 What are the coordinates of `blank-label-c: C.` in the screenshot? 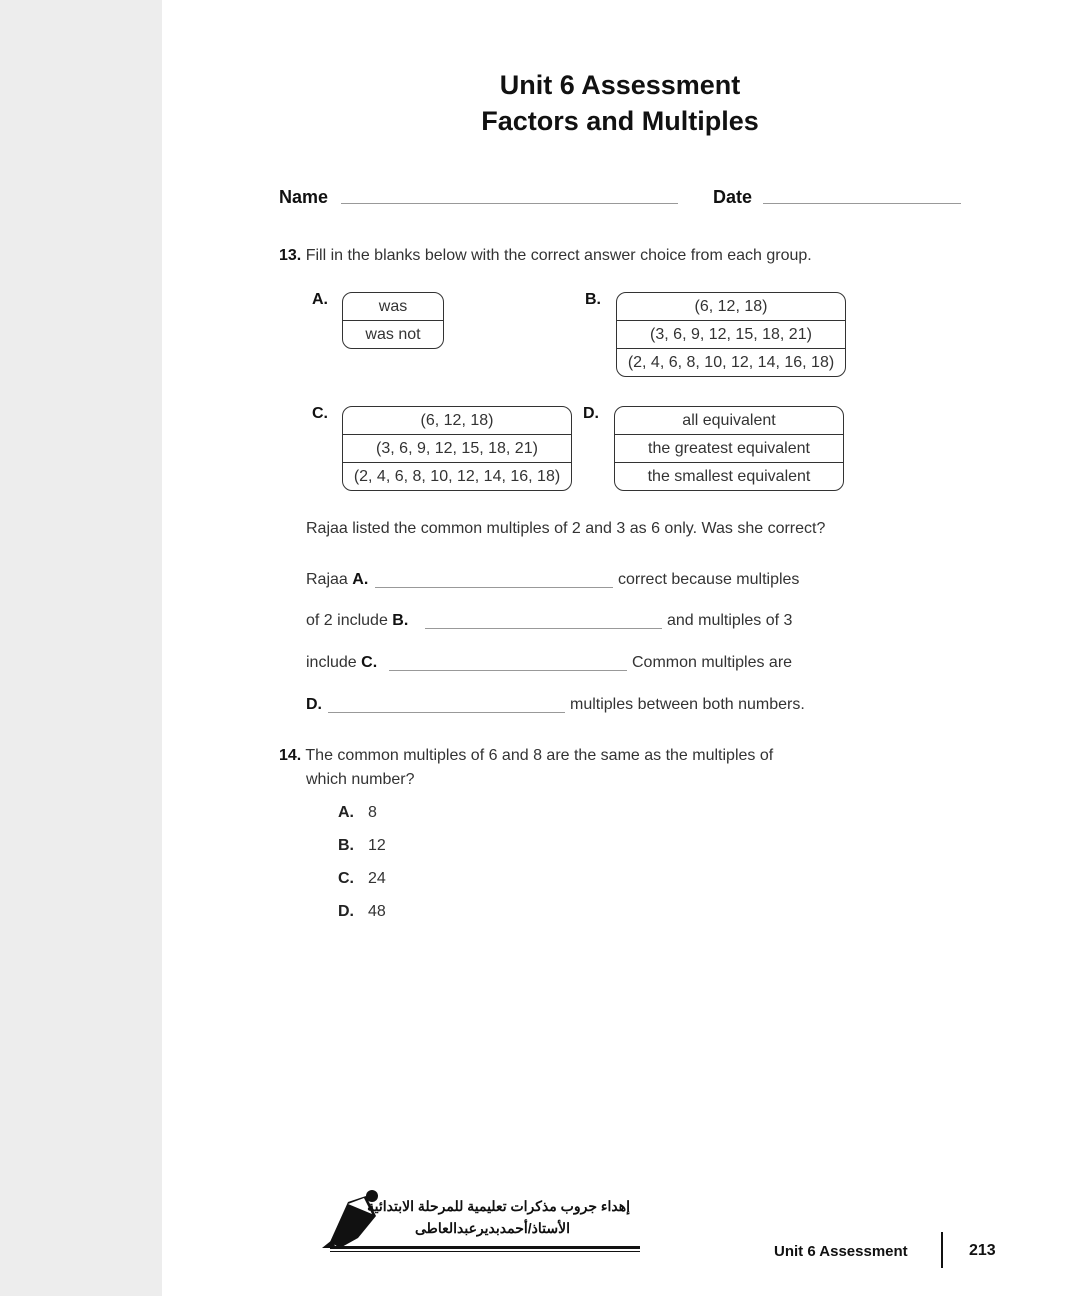 It's located at (369, 662).